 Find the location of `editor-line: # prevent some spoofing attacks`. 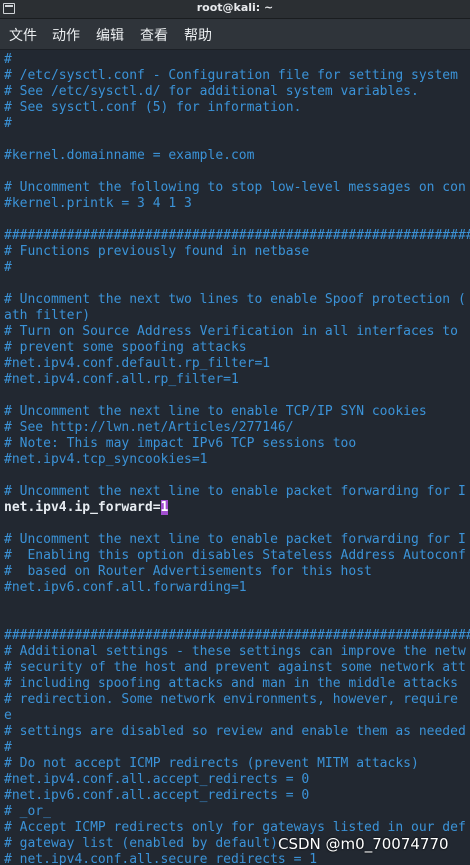

editor-line: # prevent some spoofing attacks is located at coordinates (125, 347).